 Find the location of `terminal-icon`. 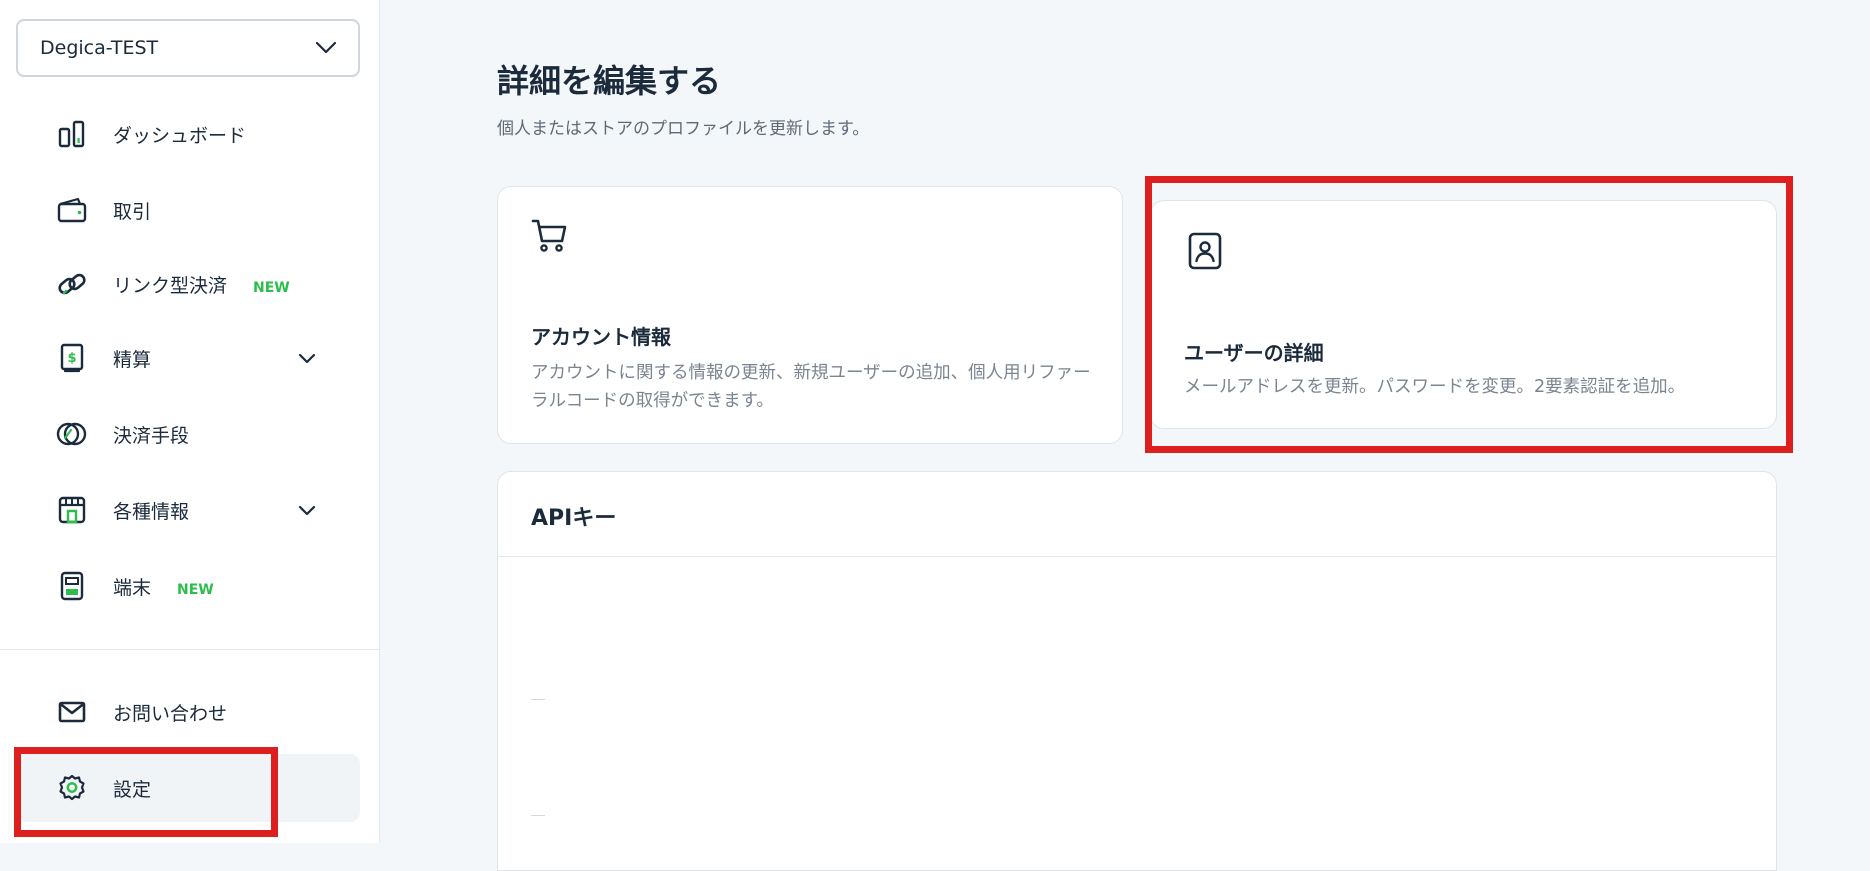

terminal-icon is located at coordinates (72, 586).